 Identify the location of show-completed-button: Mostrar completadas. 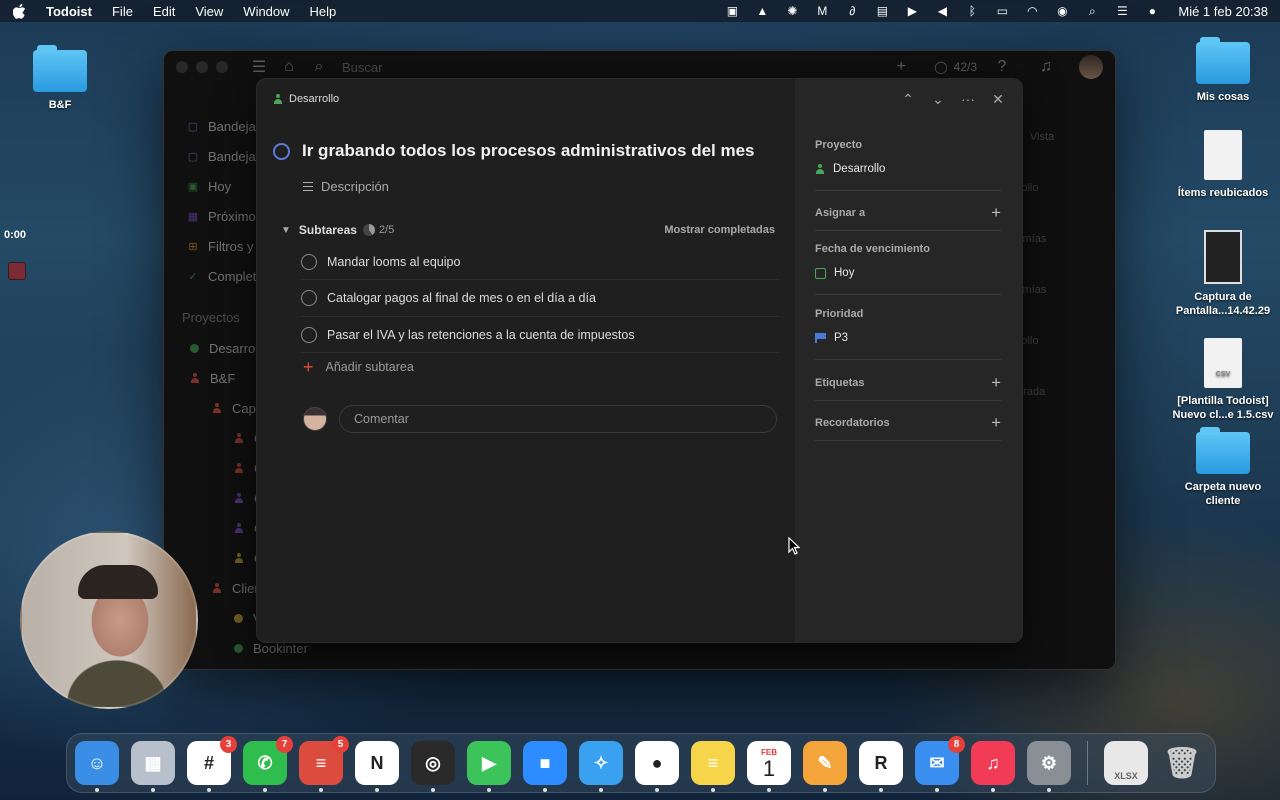
(719, 230).